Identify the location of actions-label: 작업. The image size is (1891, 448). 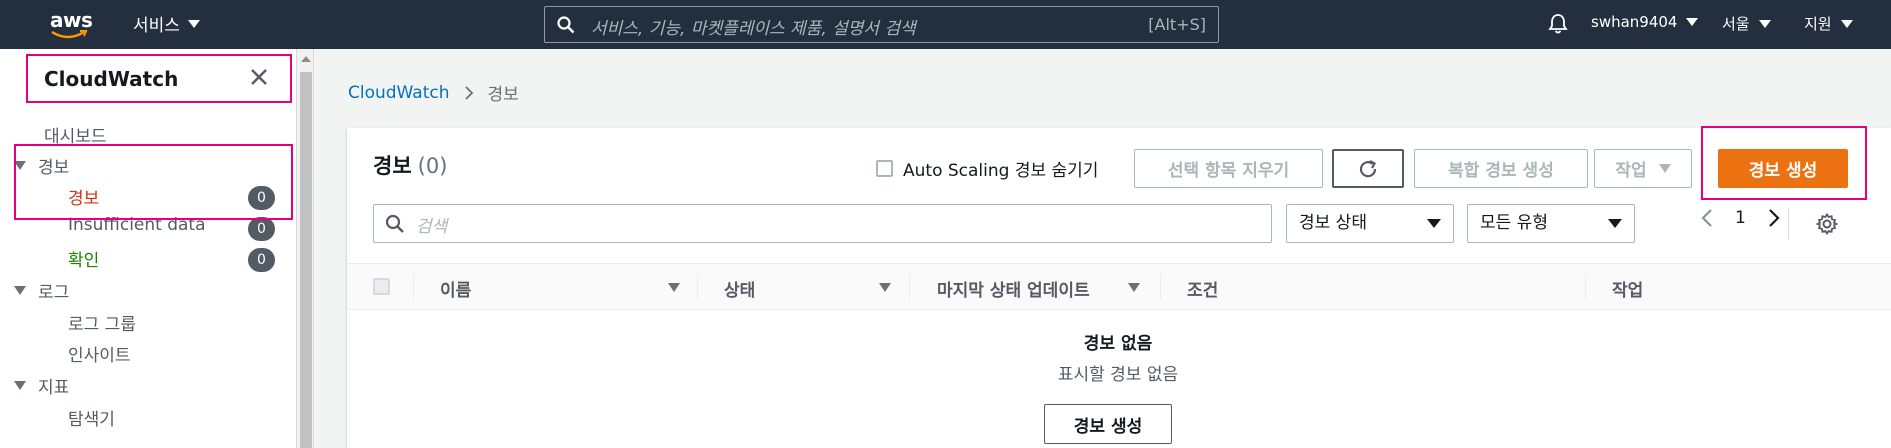
(1631, 171).